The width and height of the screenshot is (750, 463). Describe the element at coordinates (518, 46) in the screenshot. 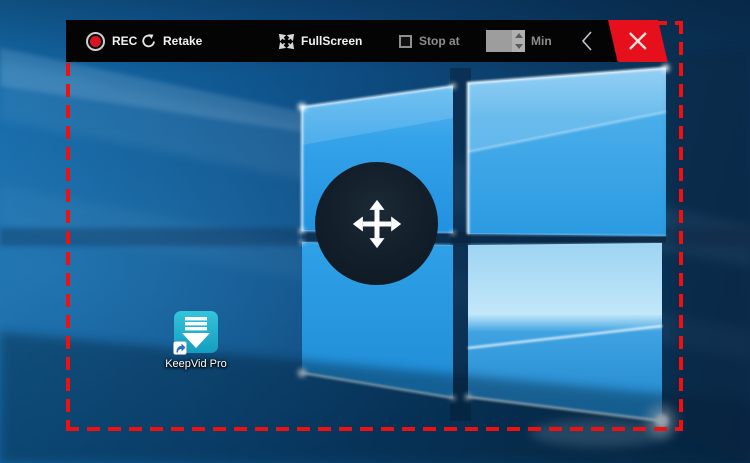

I see `spinner-down-icon` at that location.